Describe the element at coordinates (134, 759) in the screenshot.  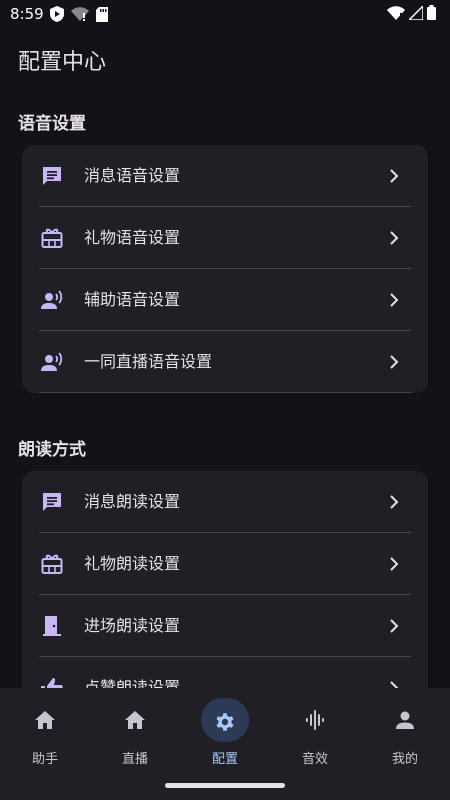
I see `nav-label: 直播` at that location.